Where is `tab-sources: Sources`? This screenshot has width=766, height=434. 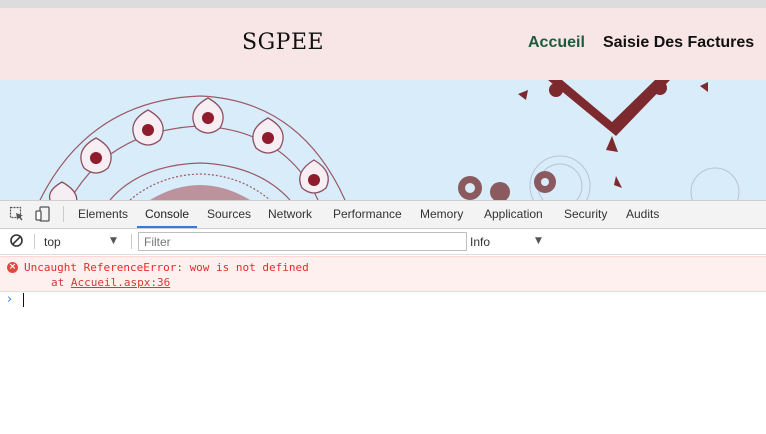 tab-sources: Sources is located at coordinates (229, 214).